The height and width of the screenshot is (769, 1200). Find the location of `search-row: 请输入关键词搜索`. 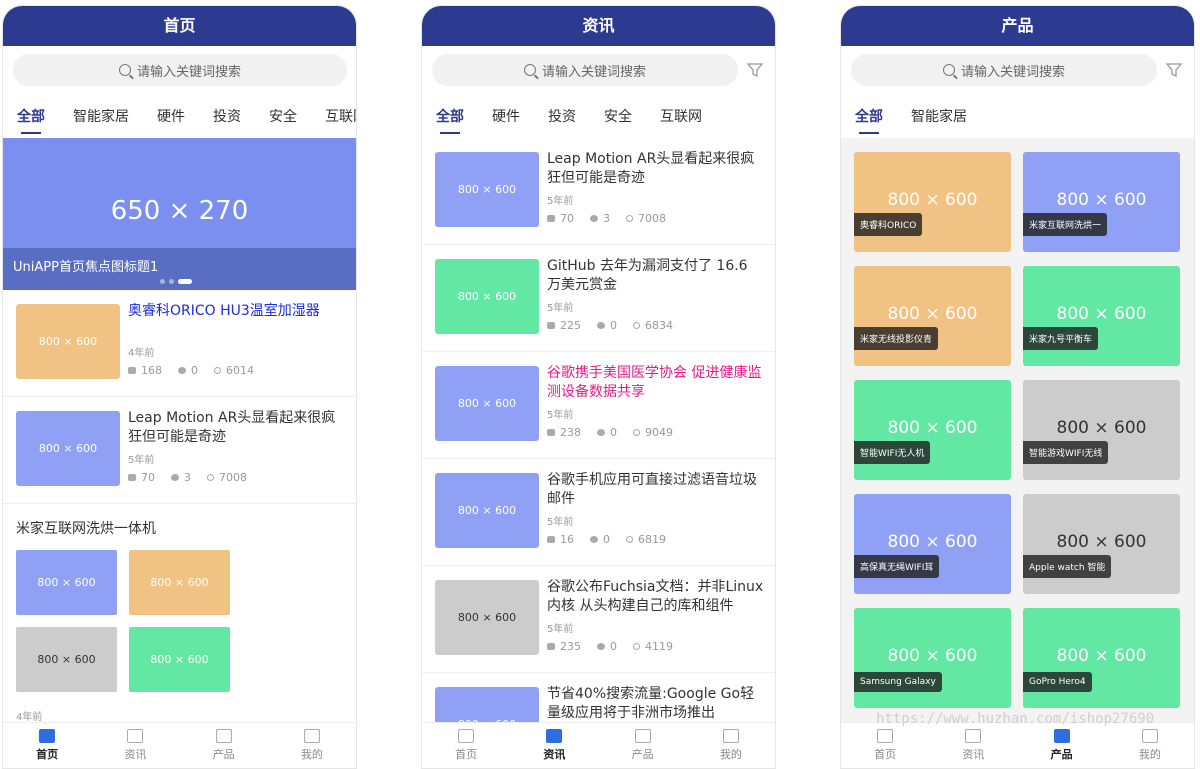

search-row: 请输入关键词搜索 is located at coordinates (598, 70).